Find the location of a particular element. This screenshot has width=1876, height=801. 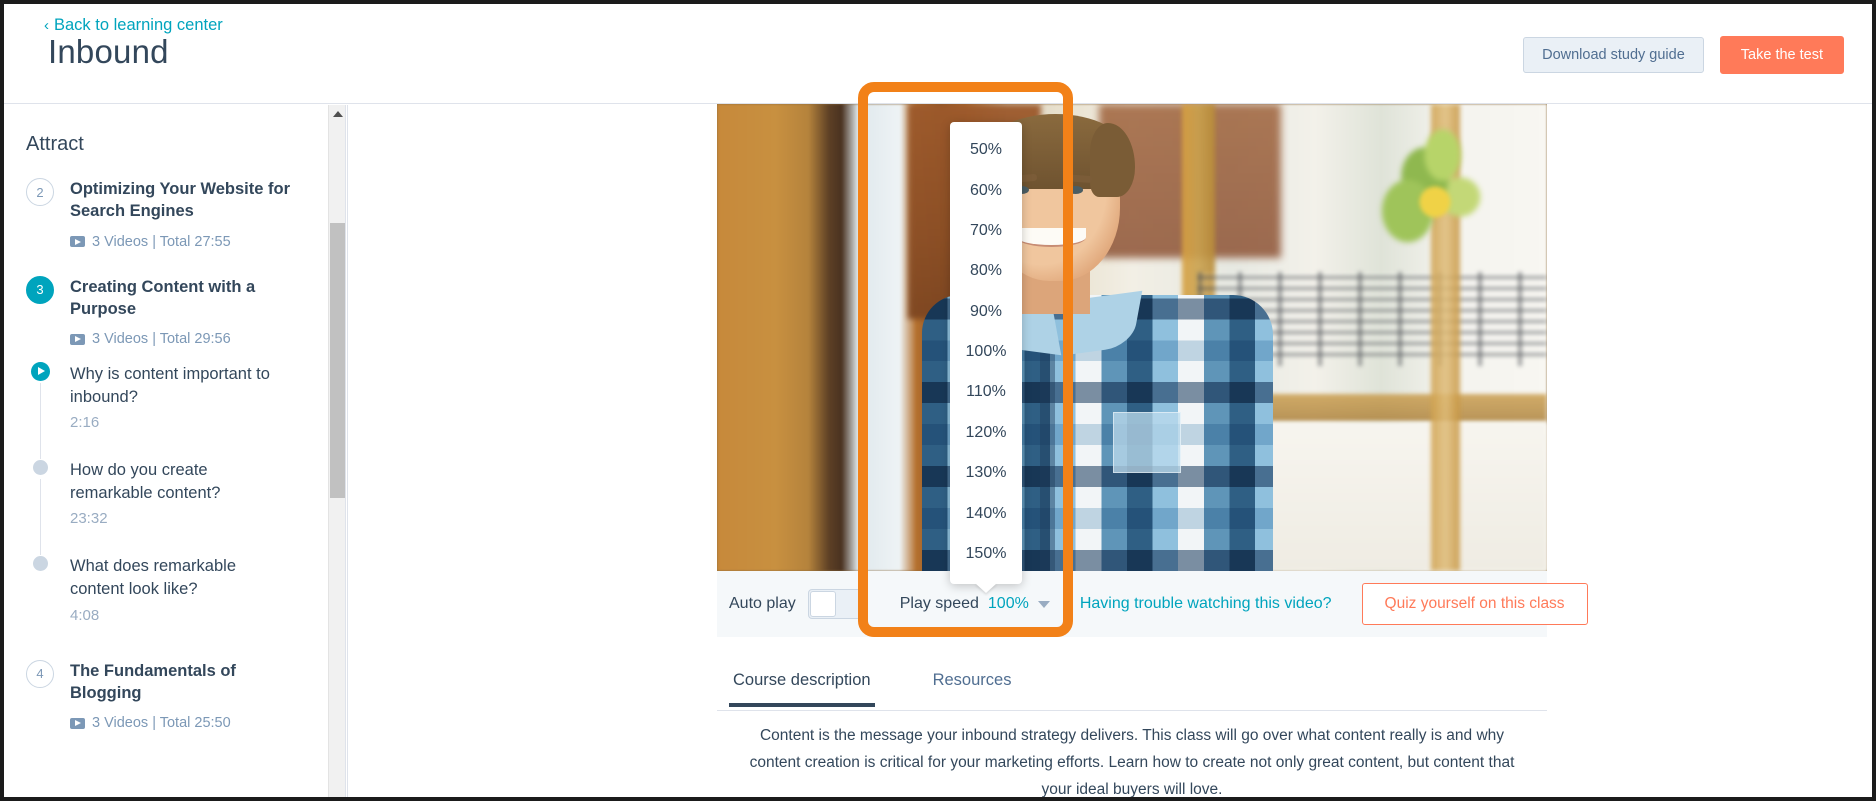

course-meta: 3 Videos | Total 27:55 is located at coordinates (189, 242).